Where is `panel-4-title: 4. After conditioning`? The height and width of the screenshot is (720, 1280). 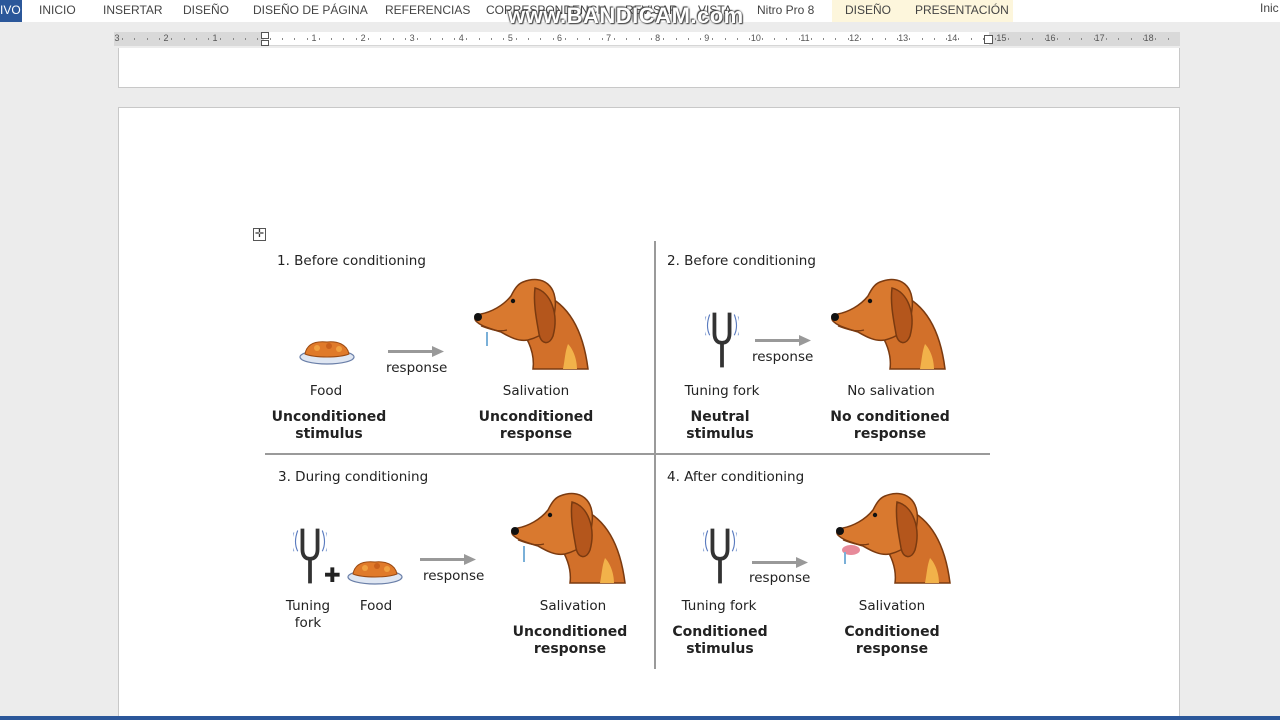
panel-4-title: 4. After conditioning is located at coordinates (736, 477).